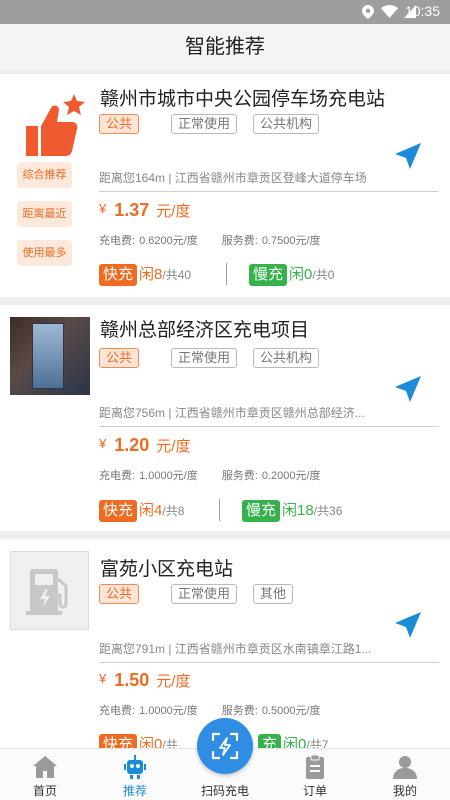 The image size is (450, 800). I want to click on tab-mine: 我的, so click(405, 774).